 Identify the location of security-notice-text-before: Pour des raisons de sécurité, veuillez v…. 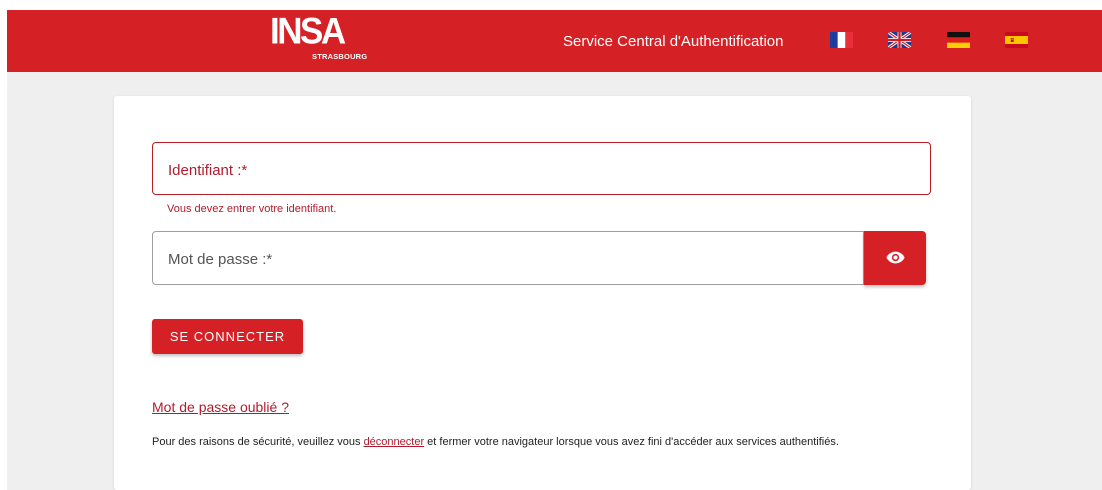
(258, 442).